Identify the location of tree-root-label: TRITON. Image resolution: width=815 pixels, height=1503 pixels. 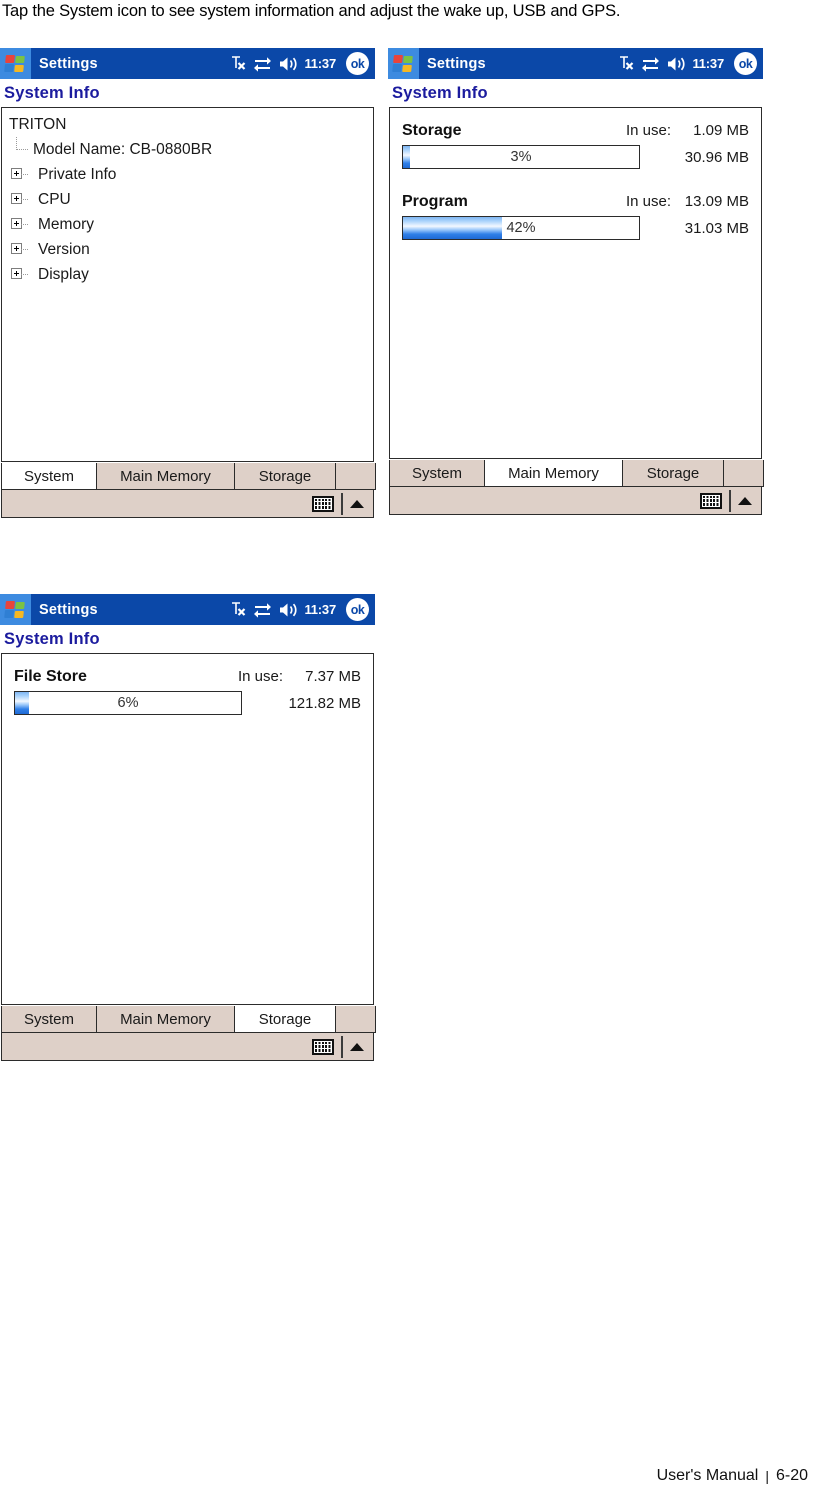
(38, 124).